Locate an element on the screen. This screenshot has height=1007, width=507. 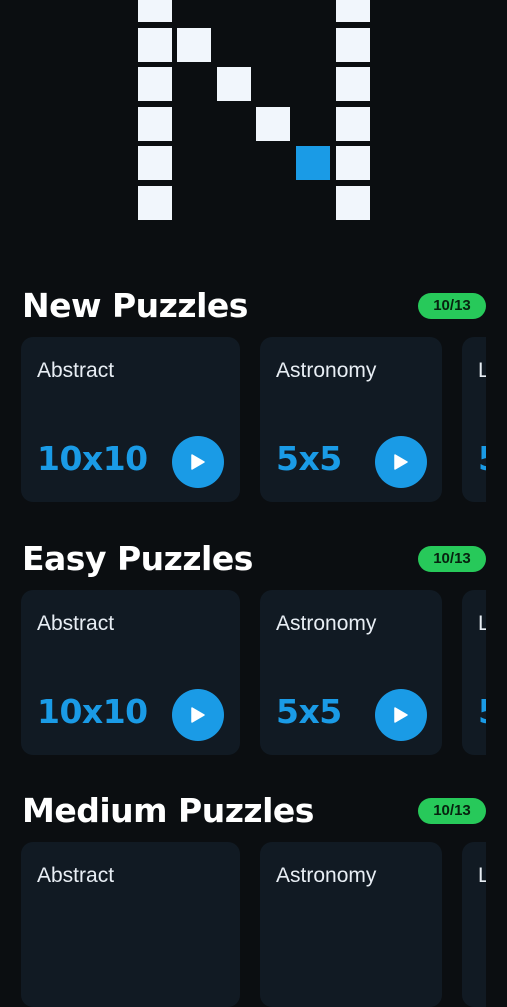
puzzle-card: Abstract is located at coordinates (130, 924).